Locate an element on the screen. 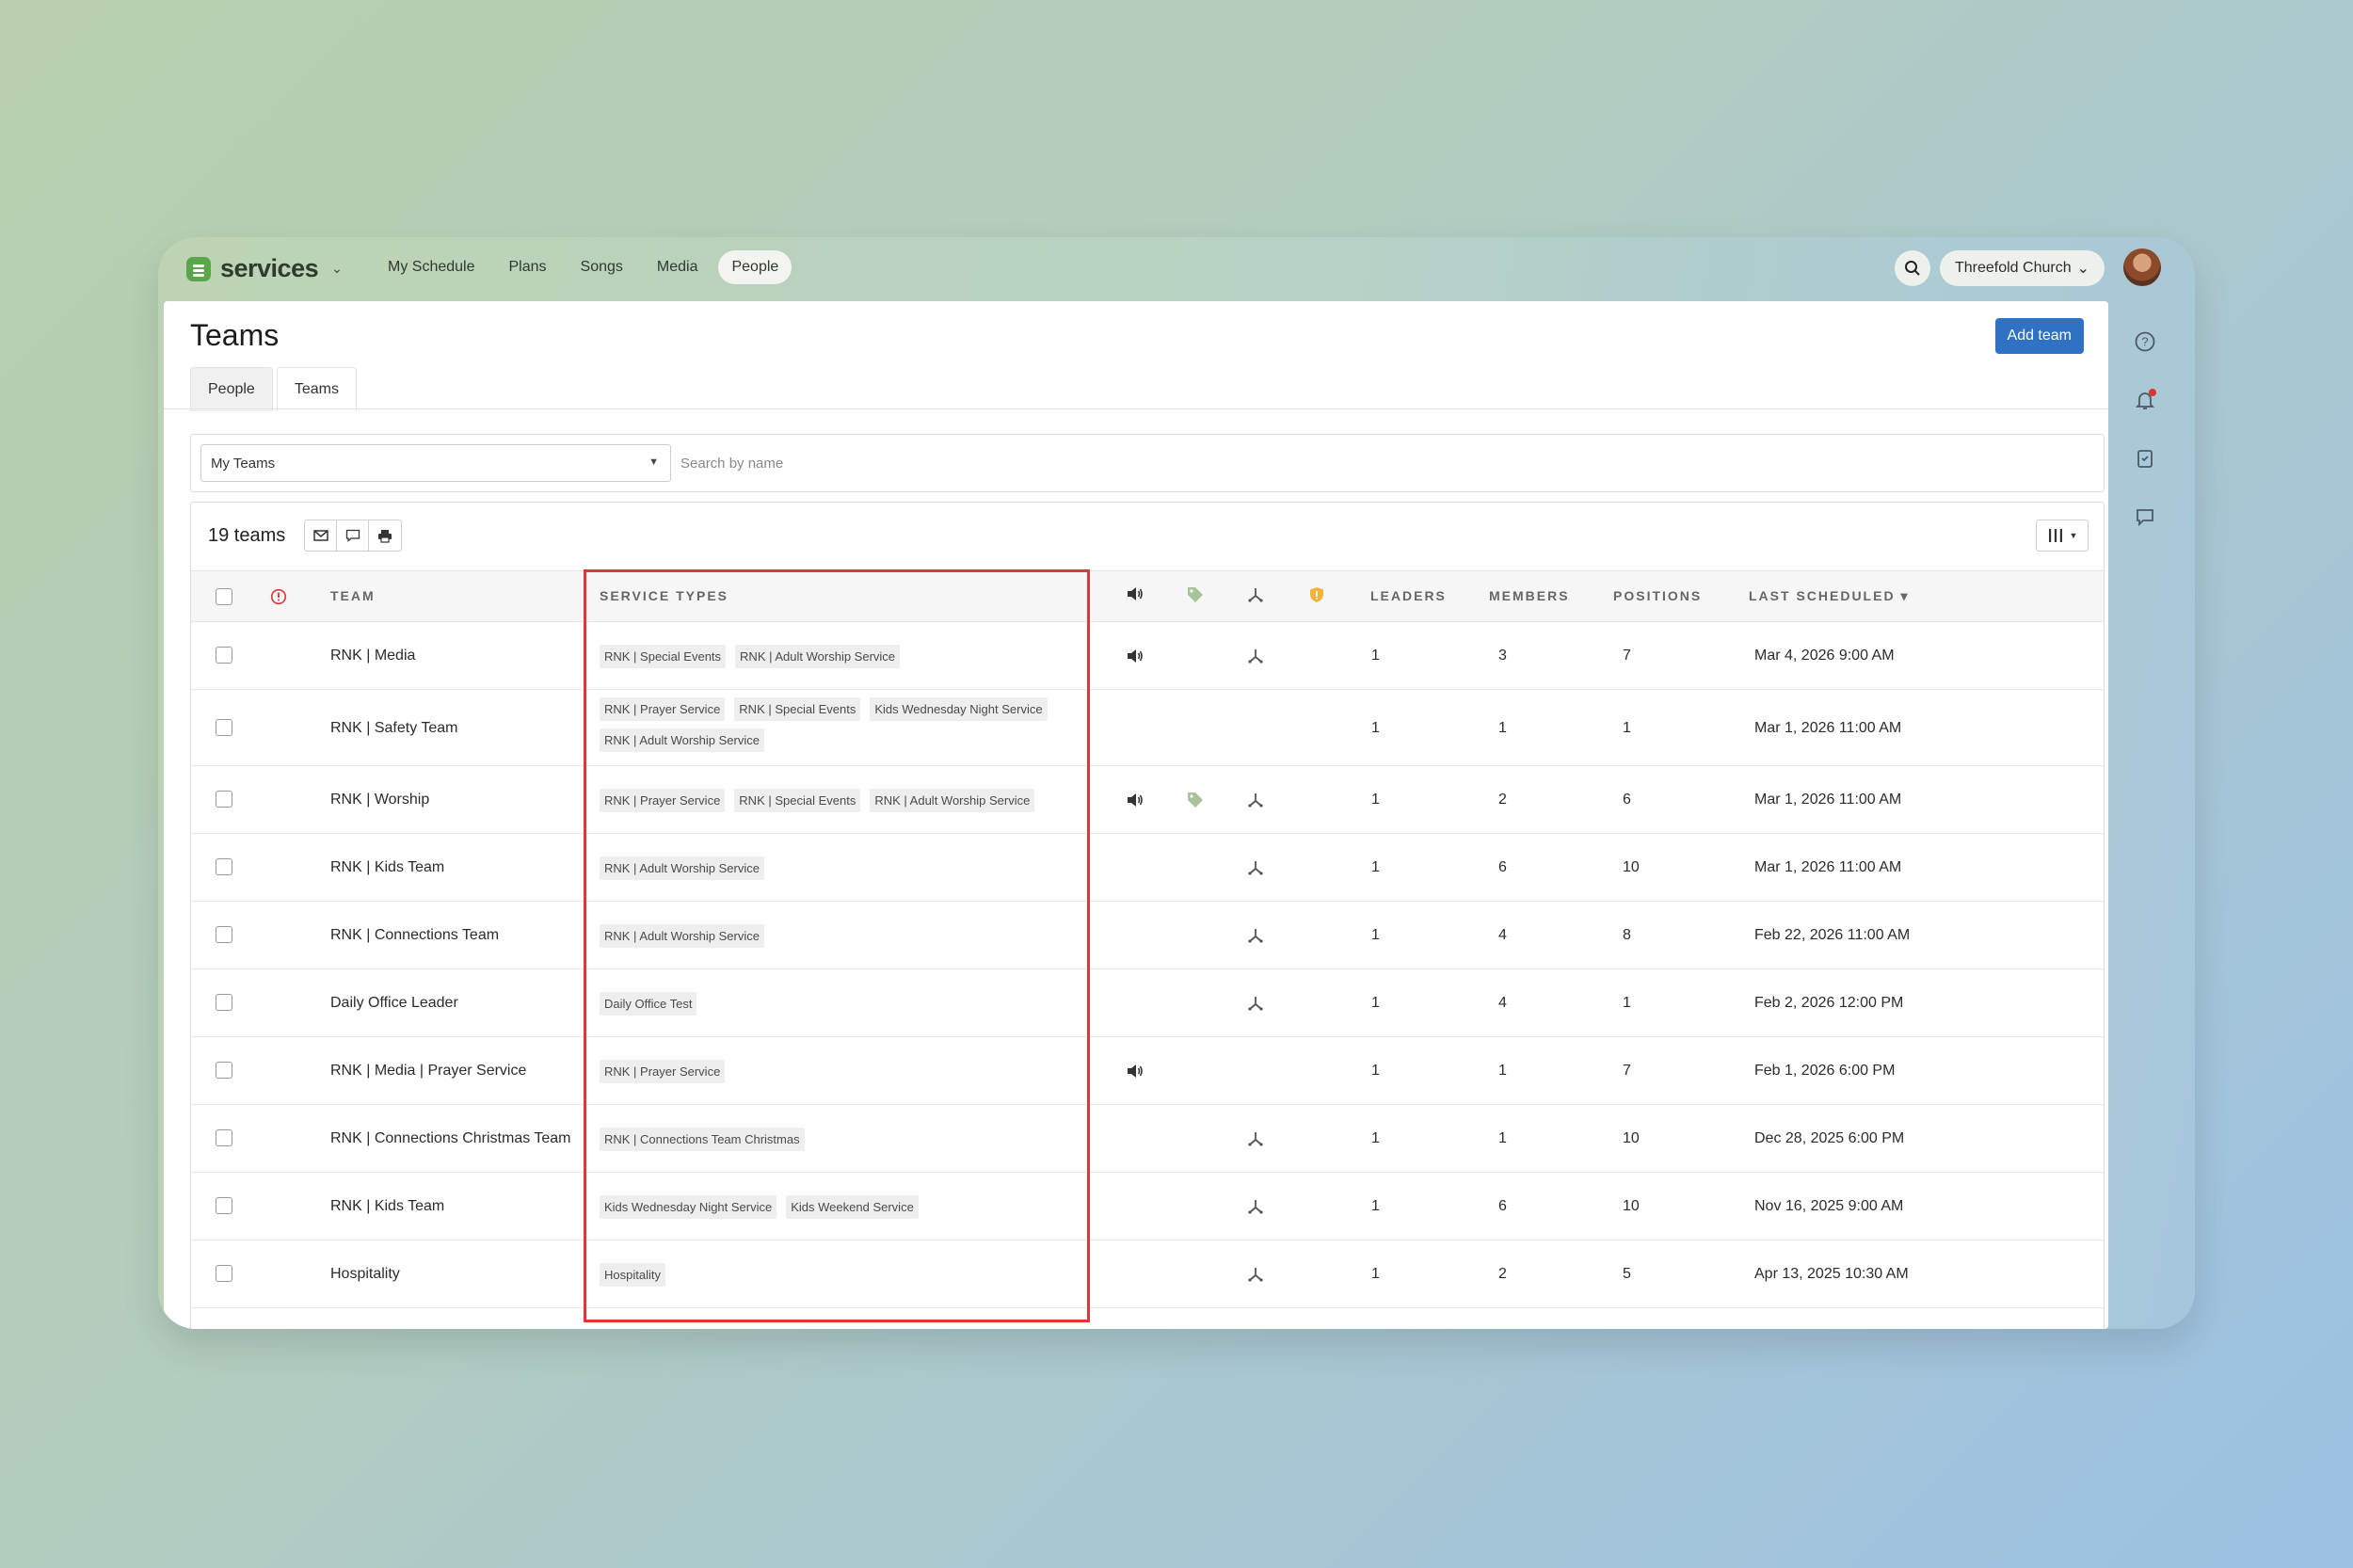  column-last-scheduled: LAST SCHEDULED ▾ is located at coordinates (1829, 596).